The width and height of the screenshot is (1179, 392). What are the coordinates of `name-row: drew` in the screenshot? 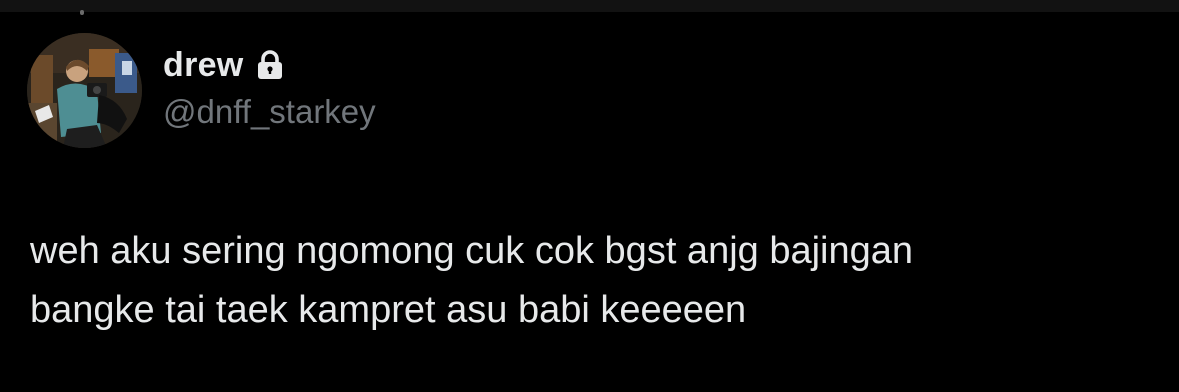 It's located at (269, 65).